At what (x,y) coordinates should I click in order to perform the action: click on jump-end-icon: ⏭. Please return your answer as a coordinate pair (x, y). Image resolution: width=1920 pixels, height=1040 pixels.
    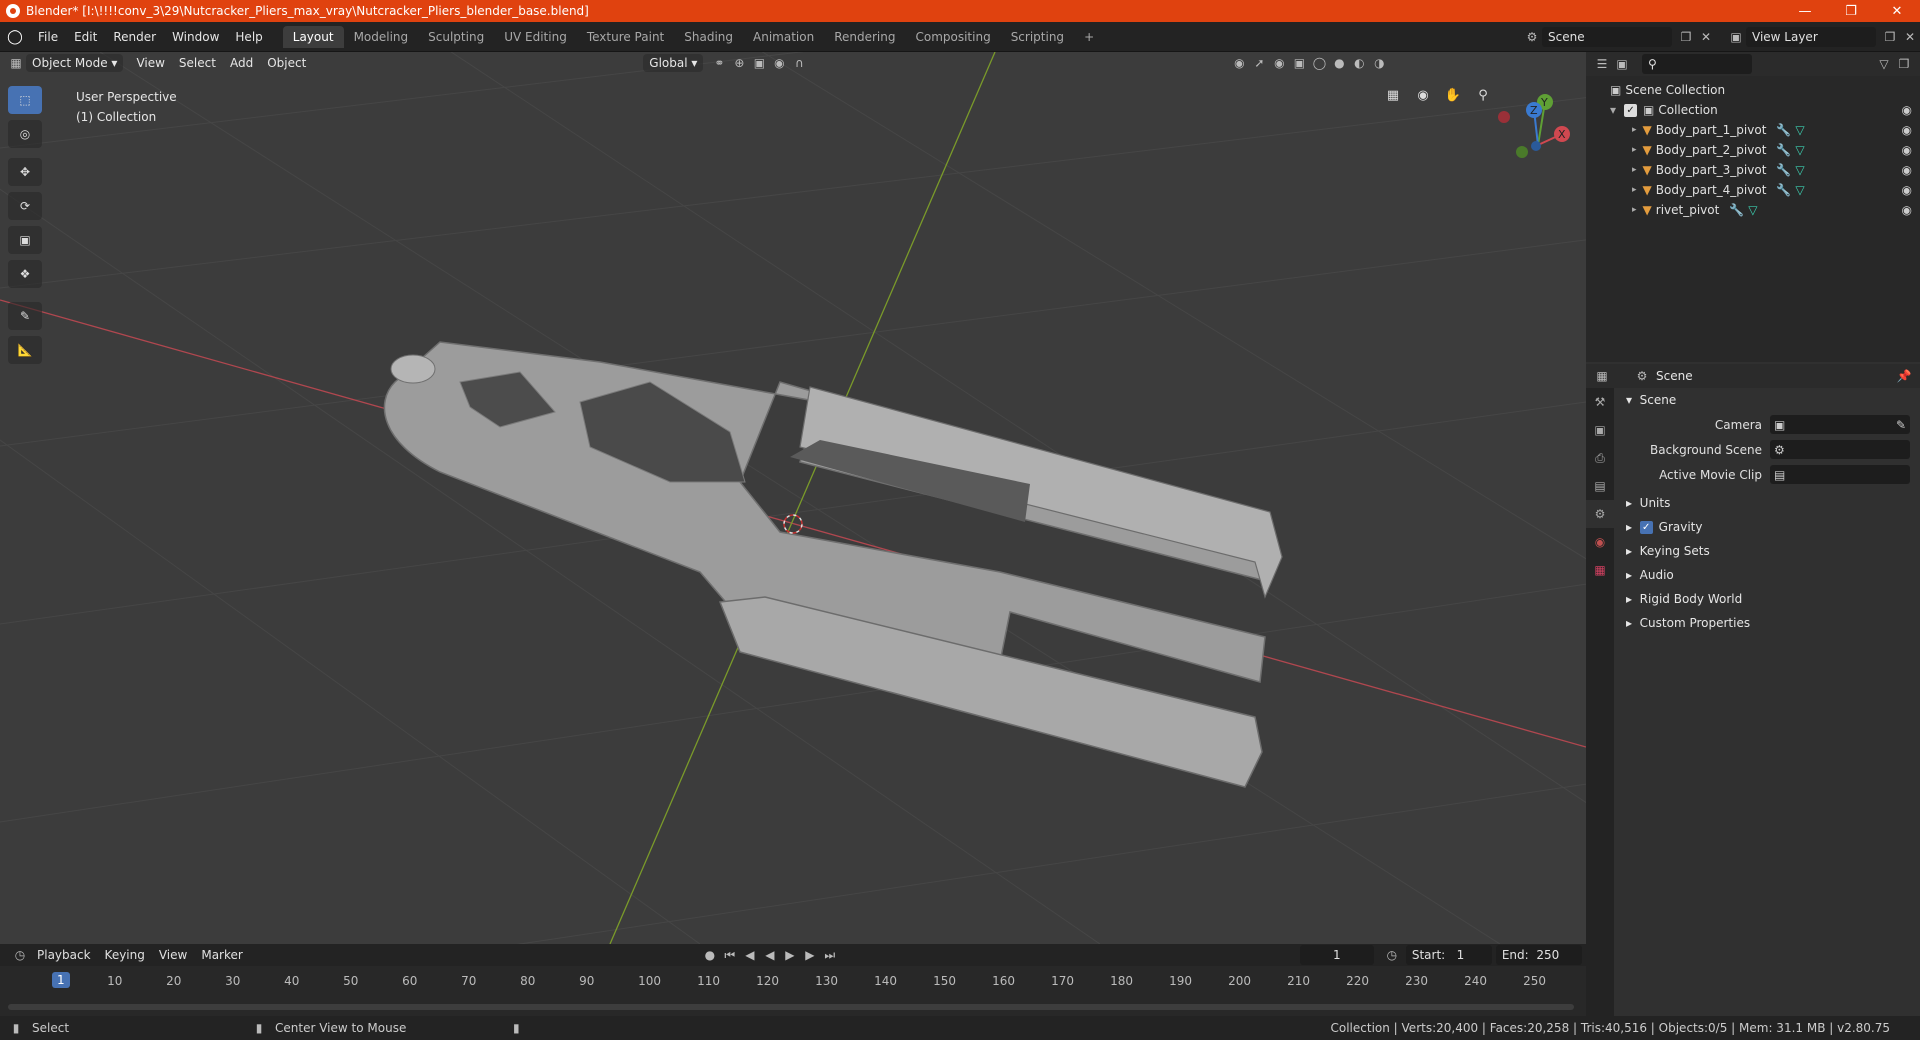
    Looking at the image, I should click on (830, 955).